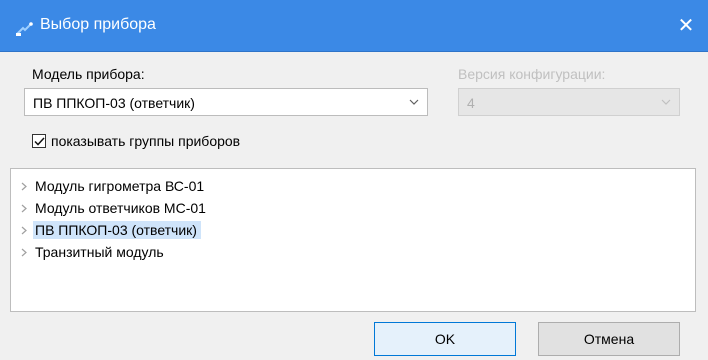  I want to click on config-version-value: 4, so click(471, 103).